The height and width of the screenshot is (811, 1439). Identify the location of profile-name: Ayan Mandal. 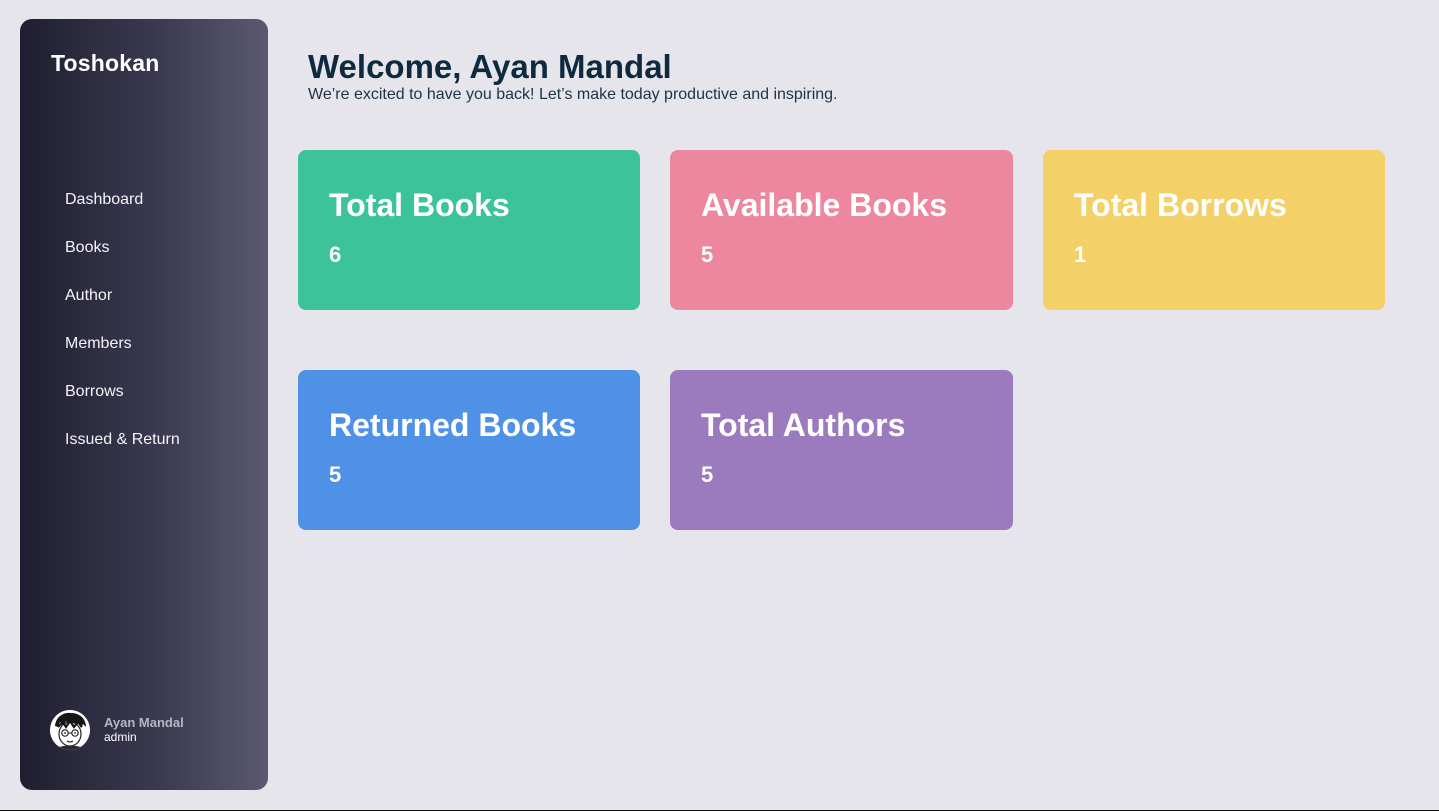
(144, 722).